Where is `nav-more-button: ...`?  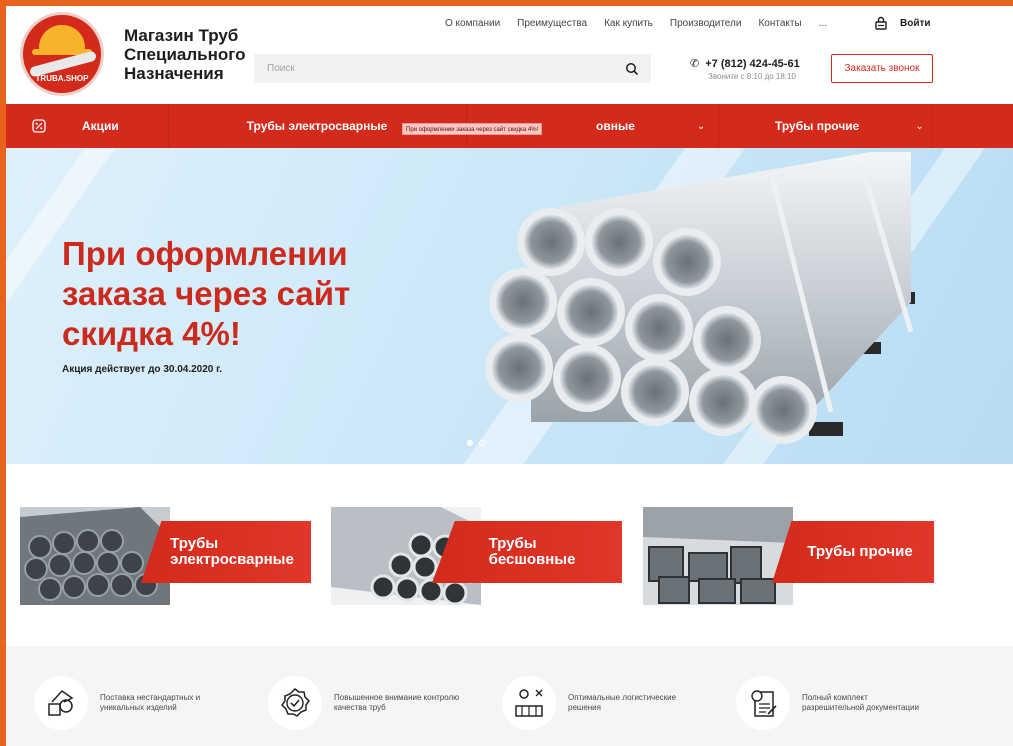
nav-more-button: ... is located at coordinates (823, 23).